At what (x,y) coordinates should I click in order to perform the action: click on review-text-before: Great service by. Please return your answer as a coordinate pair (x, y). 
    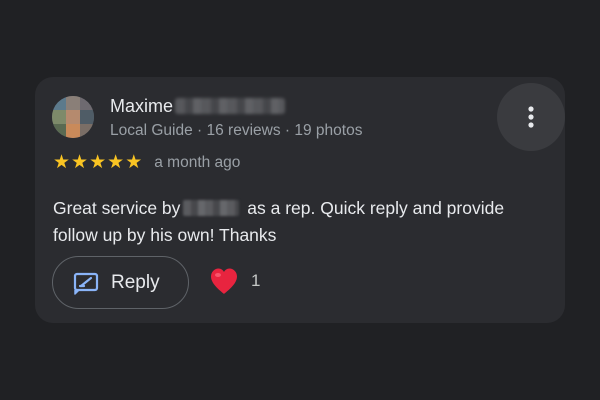
    Looking at the image, I should click on (117, 208).